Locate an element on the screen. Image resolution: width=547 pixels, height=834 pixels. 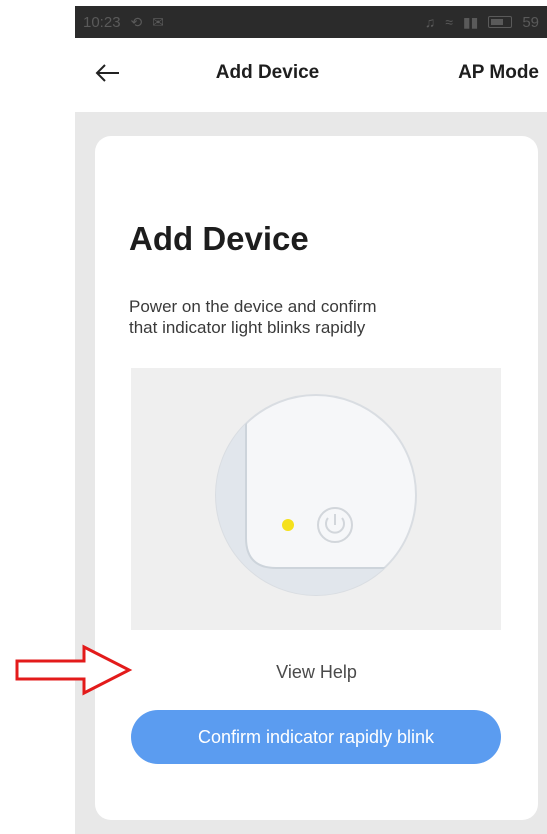
description-line-2: that indicator light blinks rapidly is located at coordinates (247, 327).